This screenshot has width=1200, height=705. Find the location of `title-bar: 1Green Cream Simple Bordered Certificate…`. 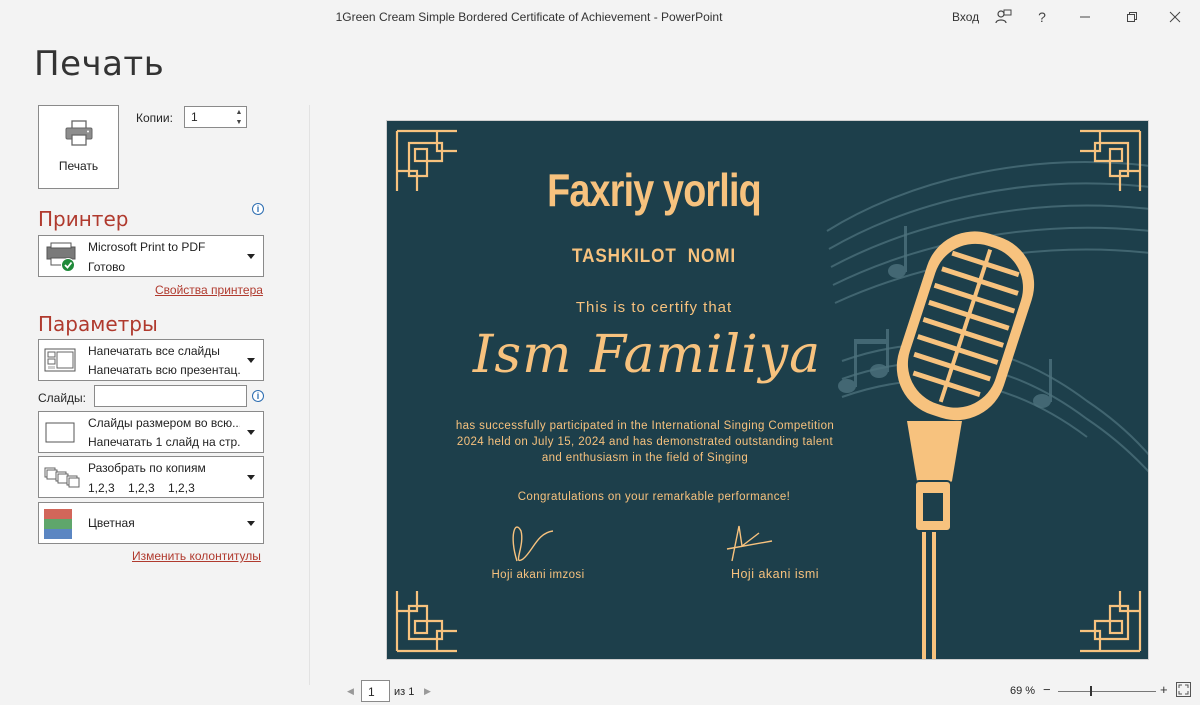

title-bar: 1Green Cream Simple Bordered Certificate… is located at coordinates (600, 17).